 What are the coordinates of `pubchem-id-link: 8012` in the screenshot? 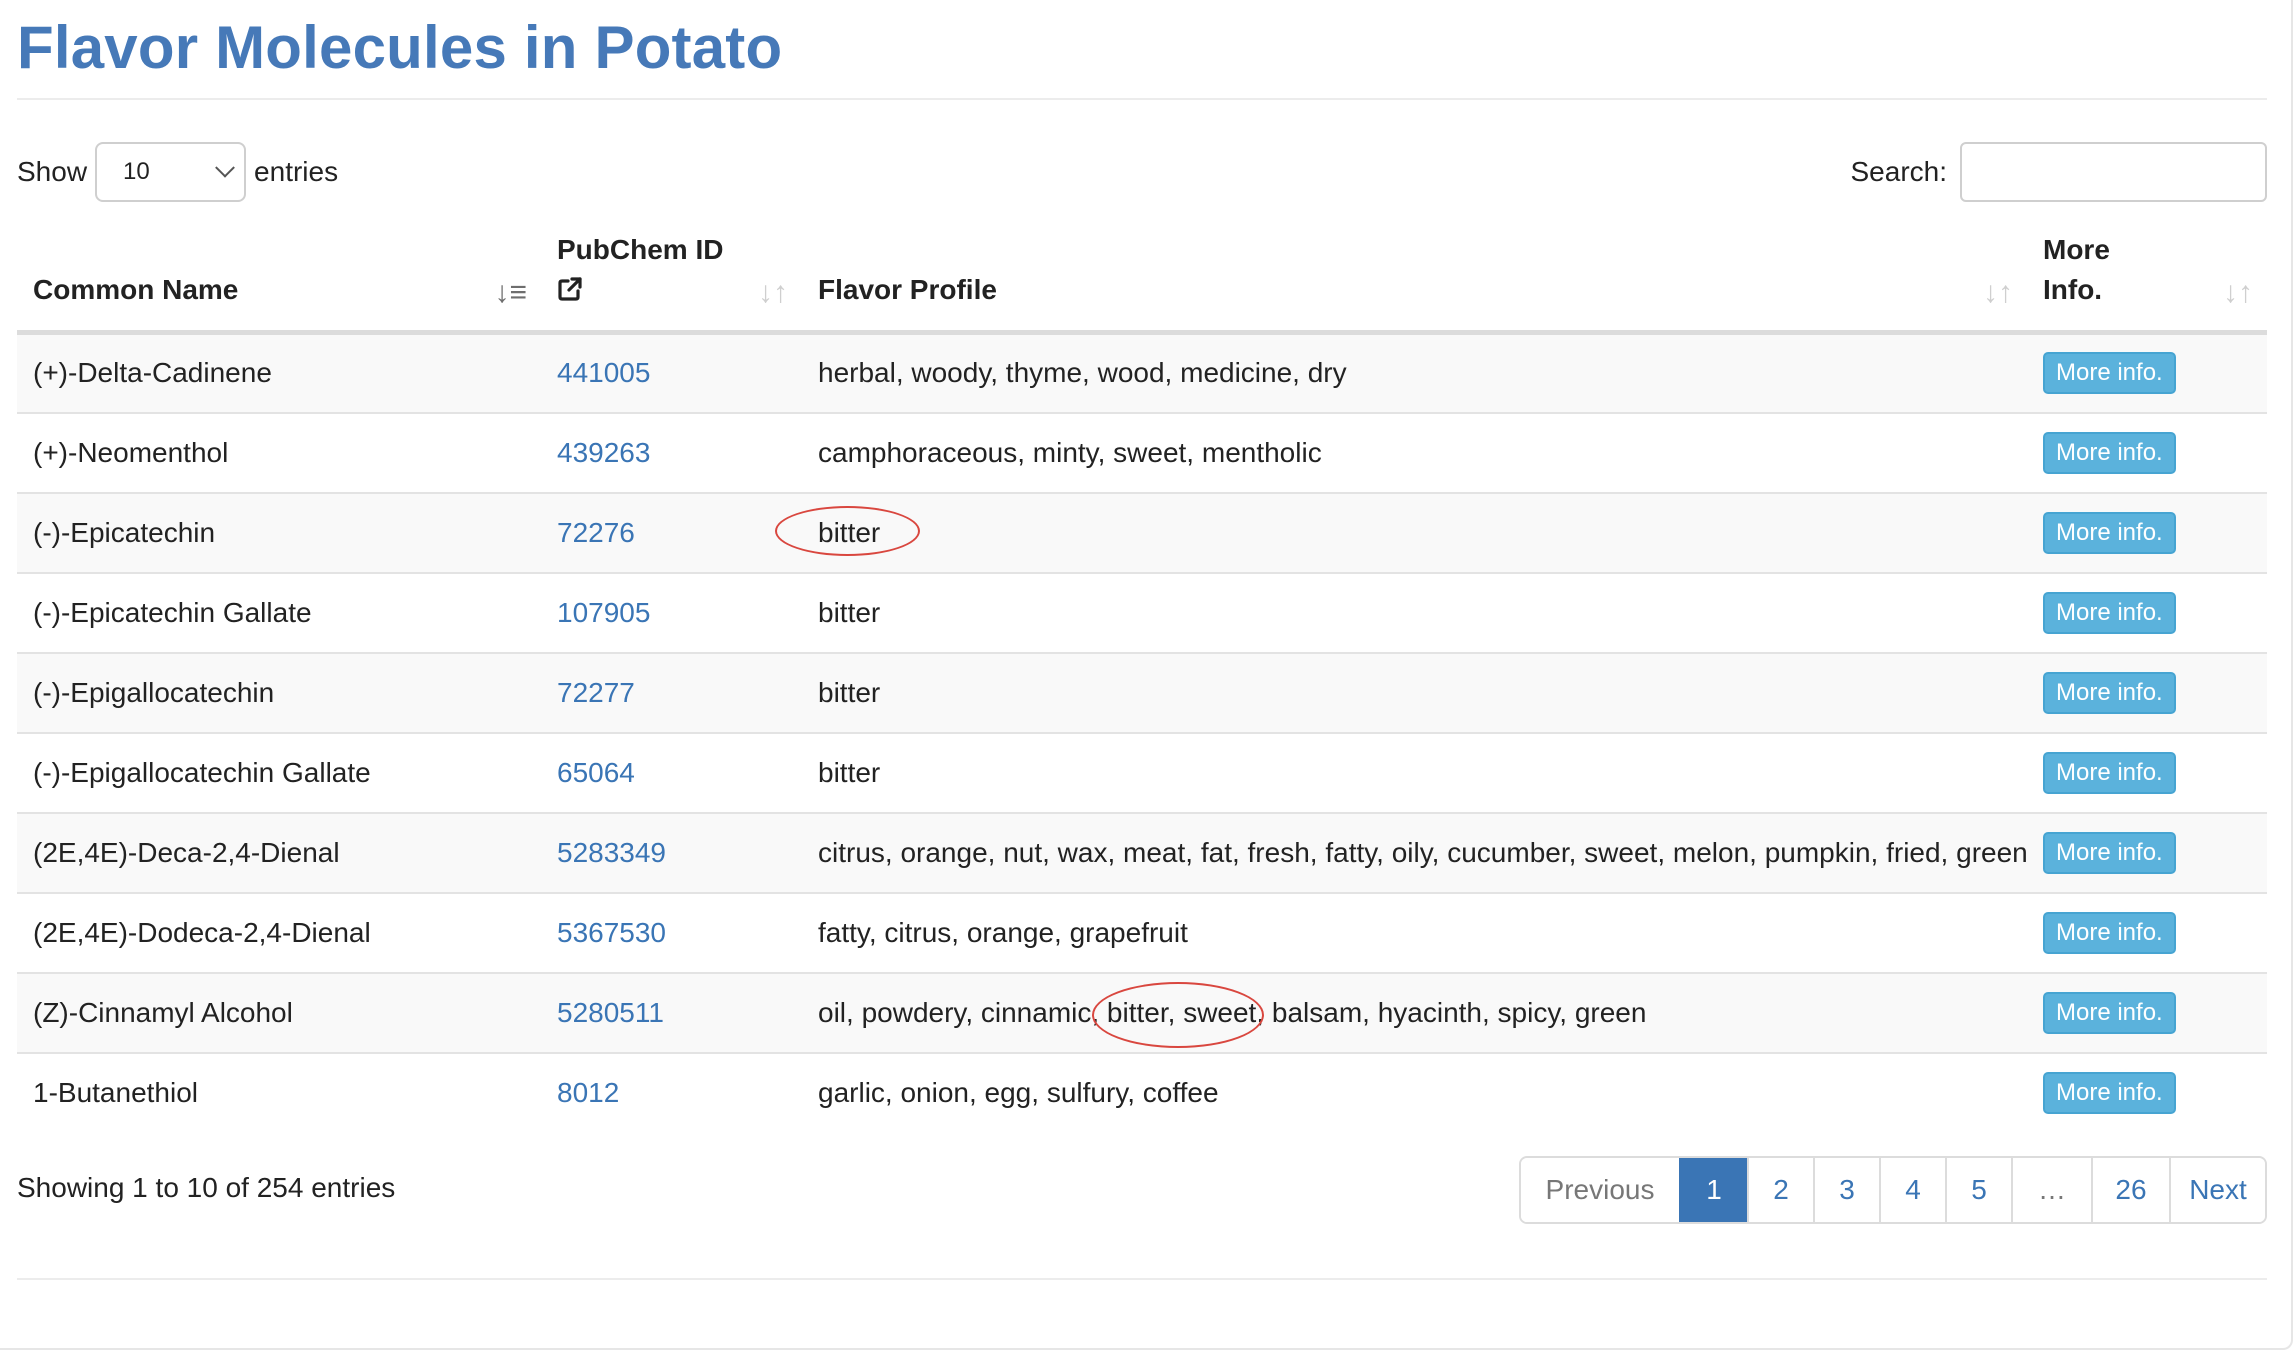 It's located at (588, 1092).